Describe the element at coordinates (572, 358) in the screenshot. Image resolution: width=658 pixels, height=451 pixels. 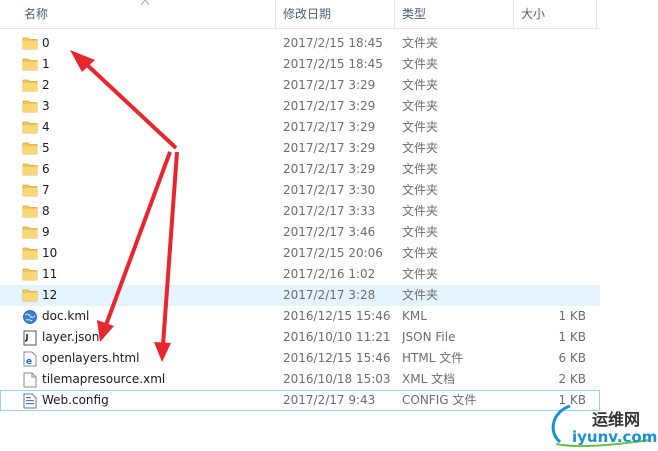
I see `file-size: 6 KB` at that location.